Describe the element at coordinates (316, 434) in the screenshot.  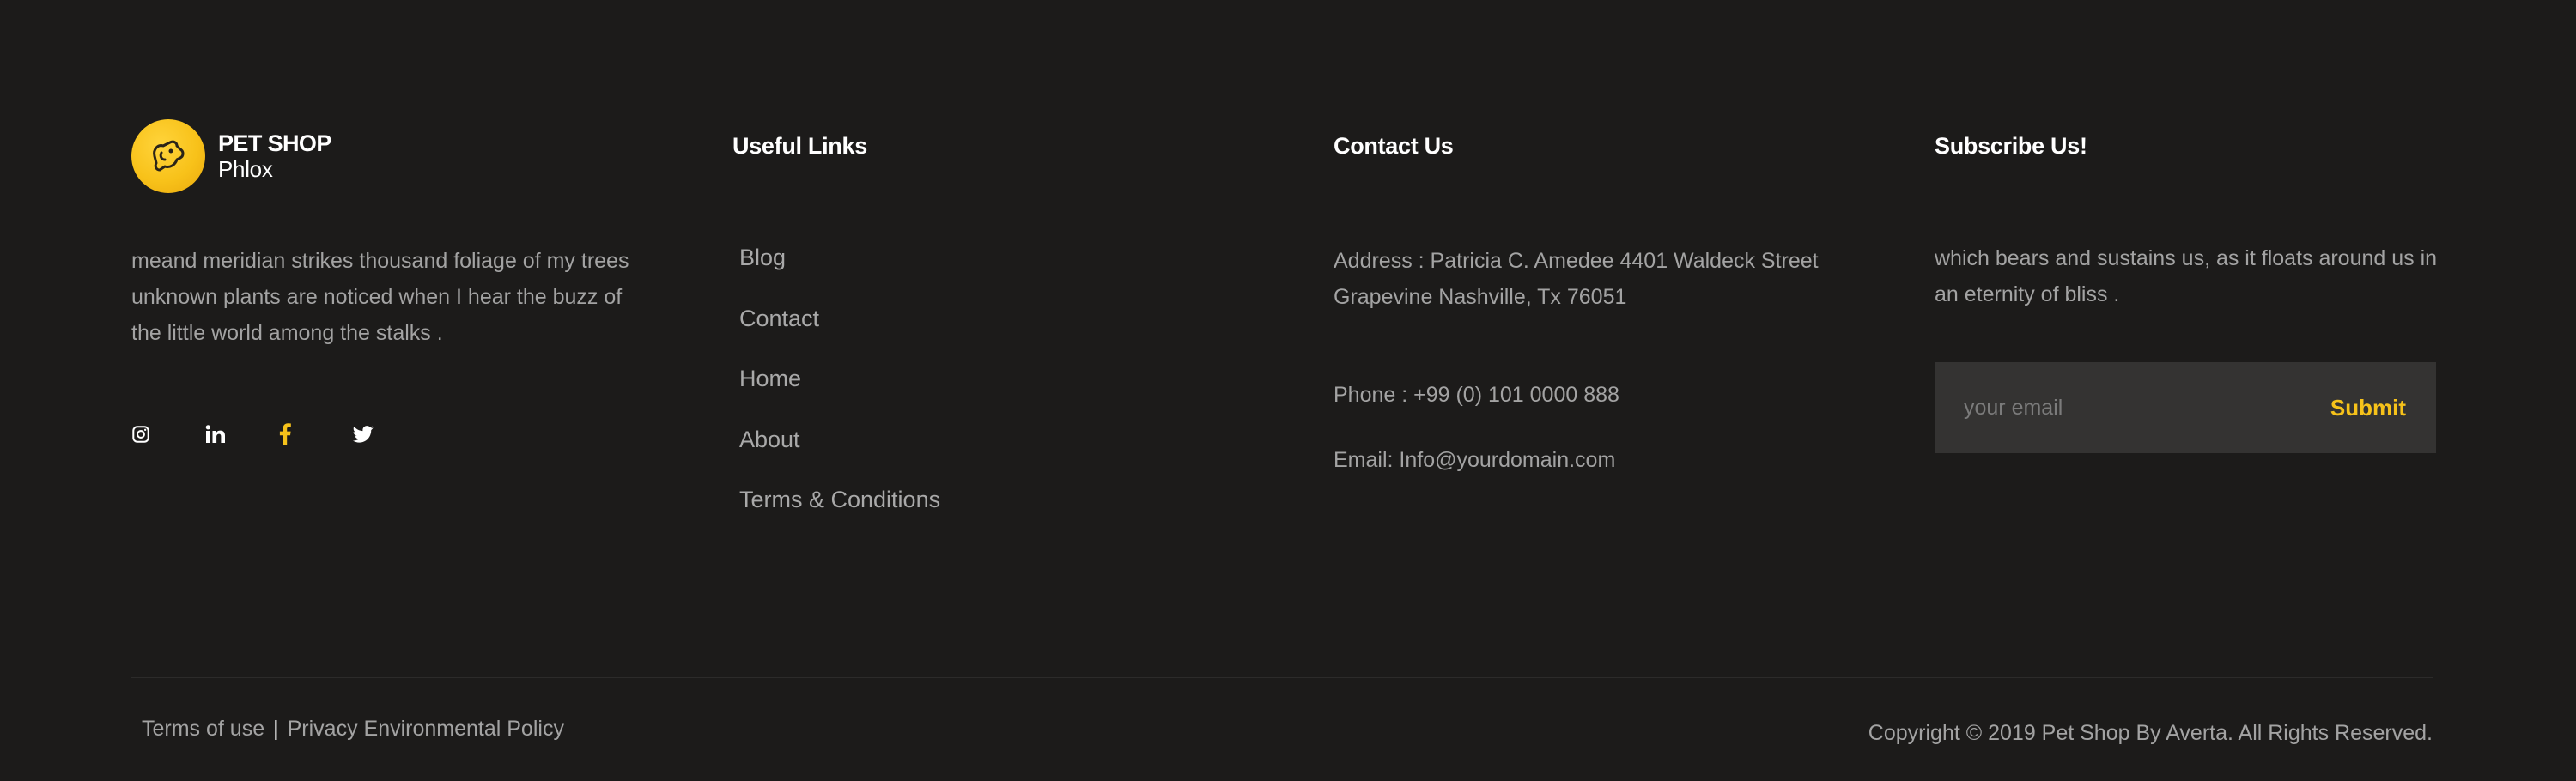
I see `facebook-link` at that location.